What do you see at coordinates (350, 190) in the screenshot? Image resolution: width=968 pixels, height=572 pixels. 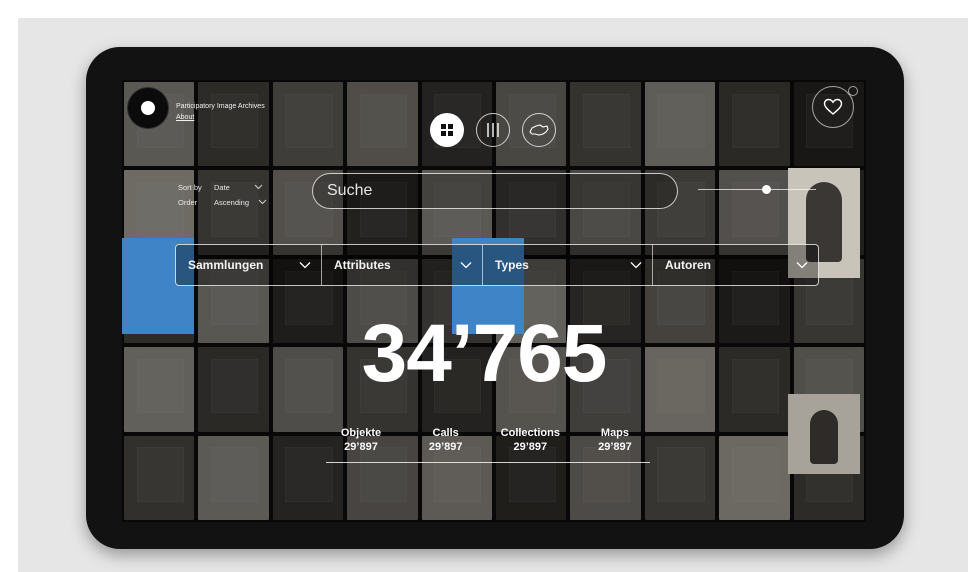 I see `search-placeholder: Suche` at bounding box center [350, 190].